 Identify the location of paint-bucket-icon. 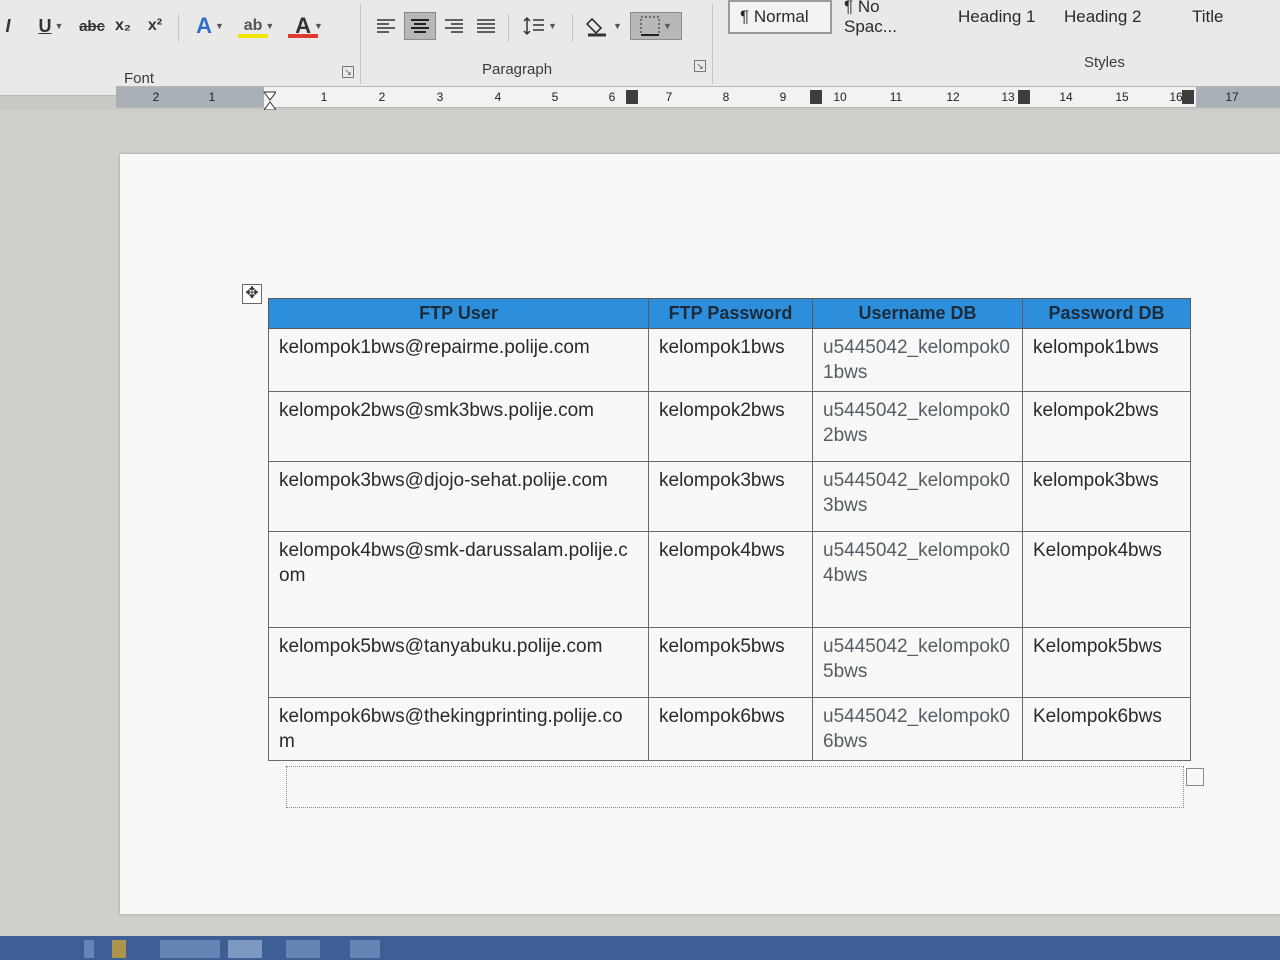
(596, 27).